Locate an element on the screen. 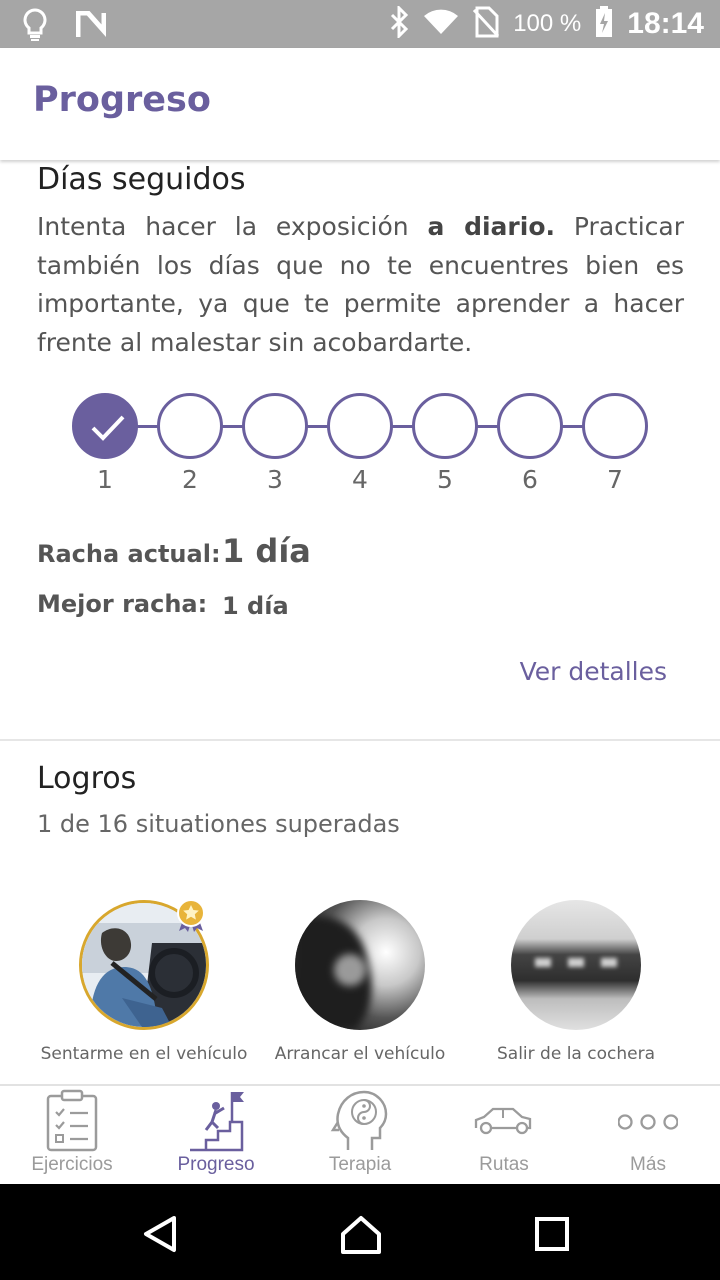 The width and height of the screenshot is (720, 1280). bottom-navigation: Ejercicios Progreso Terapia Rutas Más is located at coordinates (360, 1134).